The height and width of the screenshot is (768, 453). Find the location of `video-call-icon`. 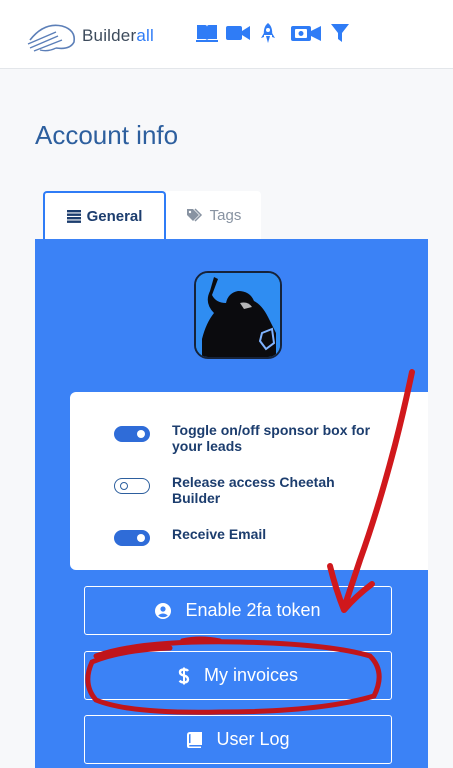

video-call-icon is located at coordinates (306, 33).